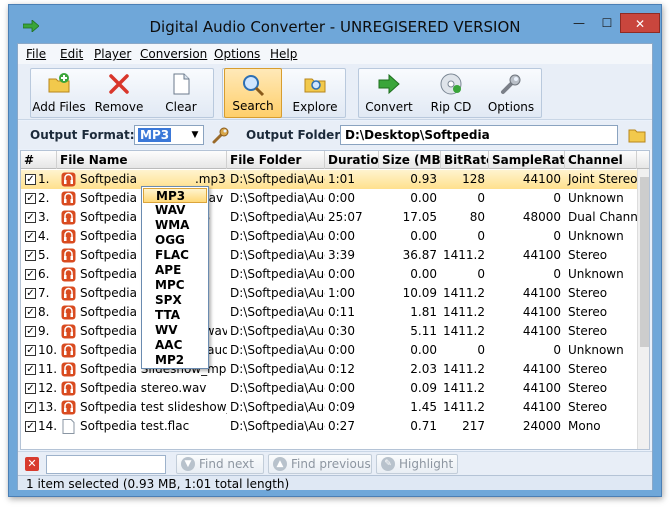 This screenshot has height=515, width=670. Describe the element at coordinates (181, 93) in the screenshot. I see `clear-button: Clear` at that location.